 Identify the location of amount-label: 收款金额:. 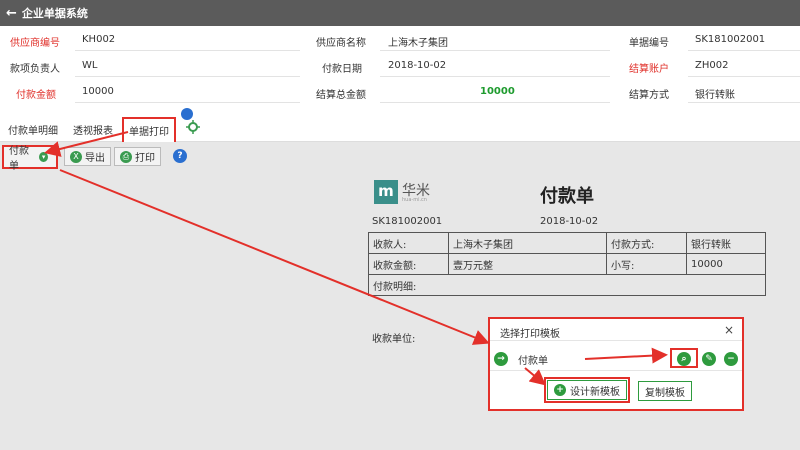
(408, 264).